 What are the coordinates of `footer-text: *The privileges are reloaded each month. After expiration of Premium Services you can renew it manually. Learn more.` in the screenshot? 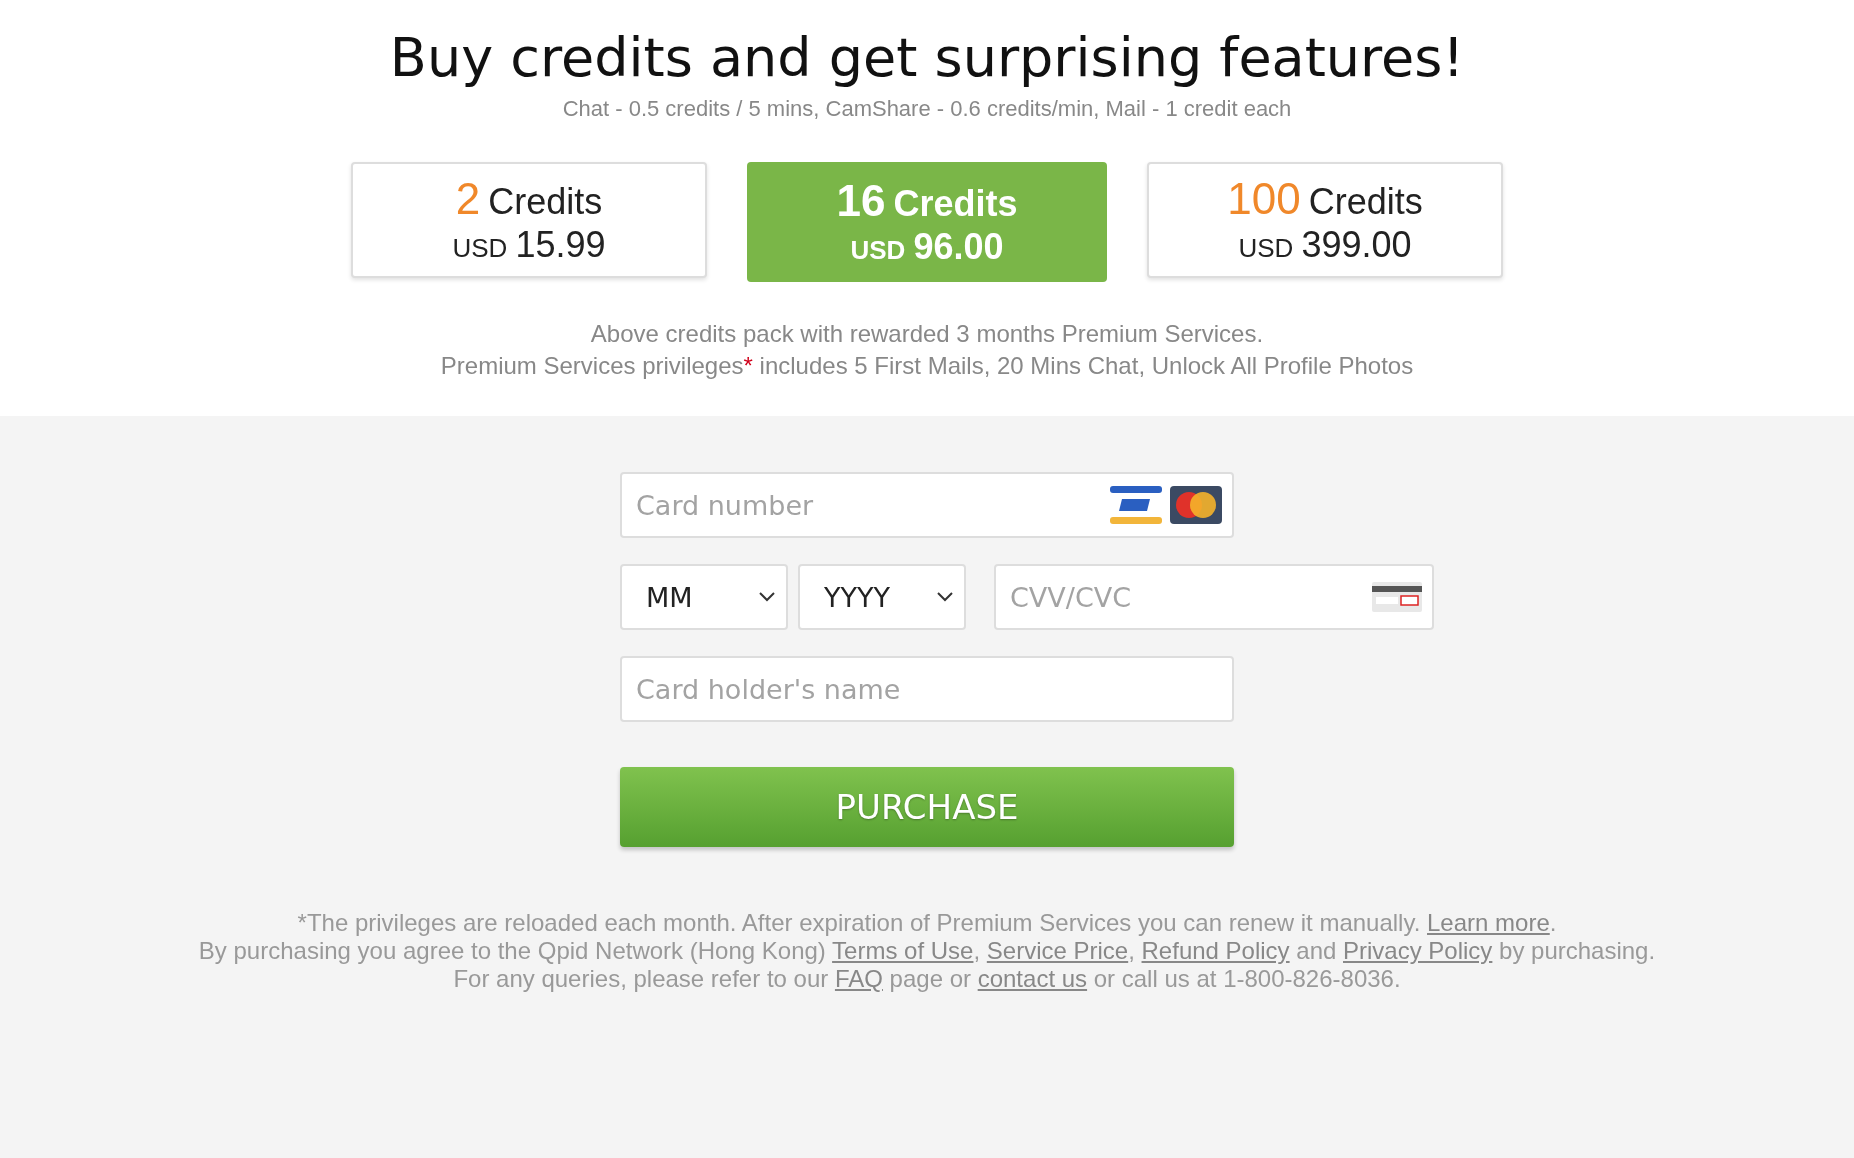 It's located at (927, 923).